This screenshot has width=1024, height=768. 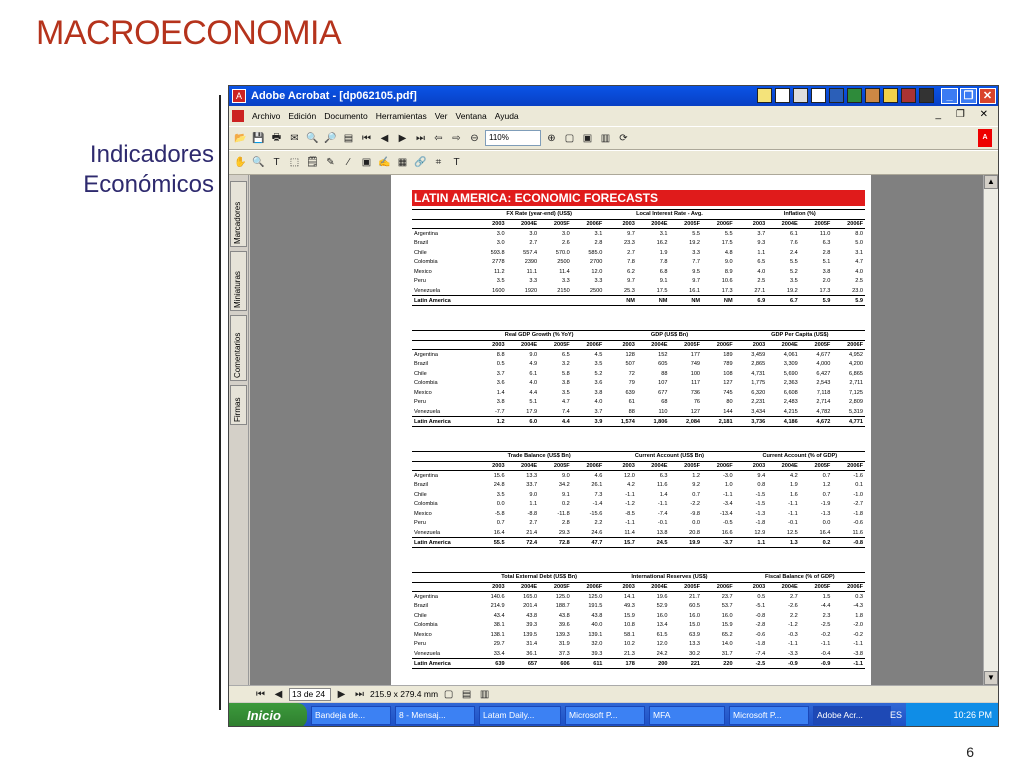 I want to click on scroll-down-icon: ▼, so click(x=991, y=678).